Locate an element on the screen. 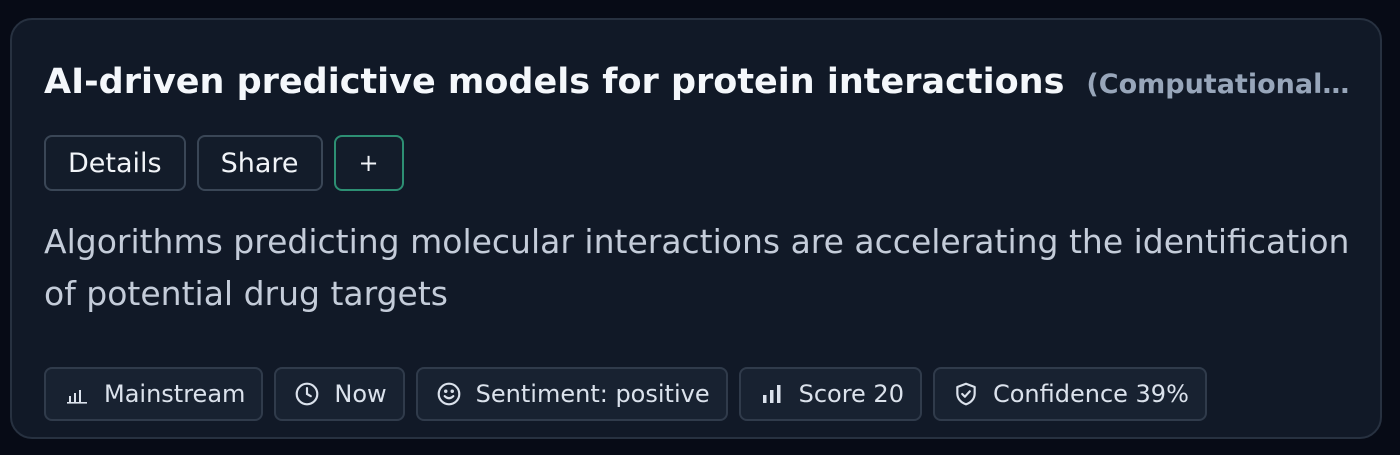 The width and height of the screenshot is (1400, 455). chip-mainstream: Mainstream is located at coordinates (154, 394).